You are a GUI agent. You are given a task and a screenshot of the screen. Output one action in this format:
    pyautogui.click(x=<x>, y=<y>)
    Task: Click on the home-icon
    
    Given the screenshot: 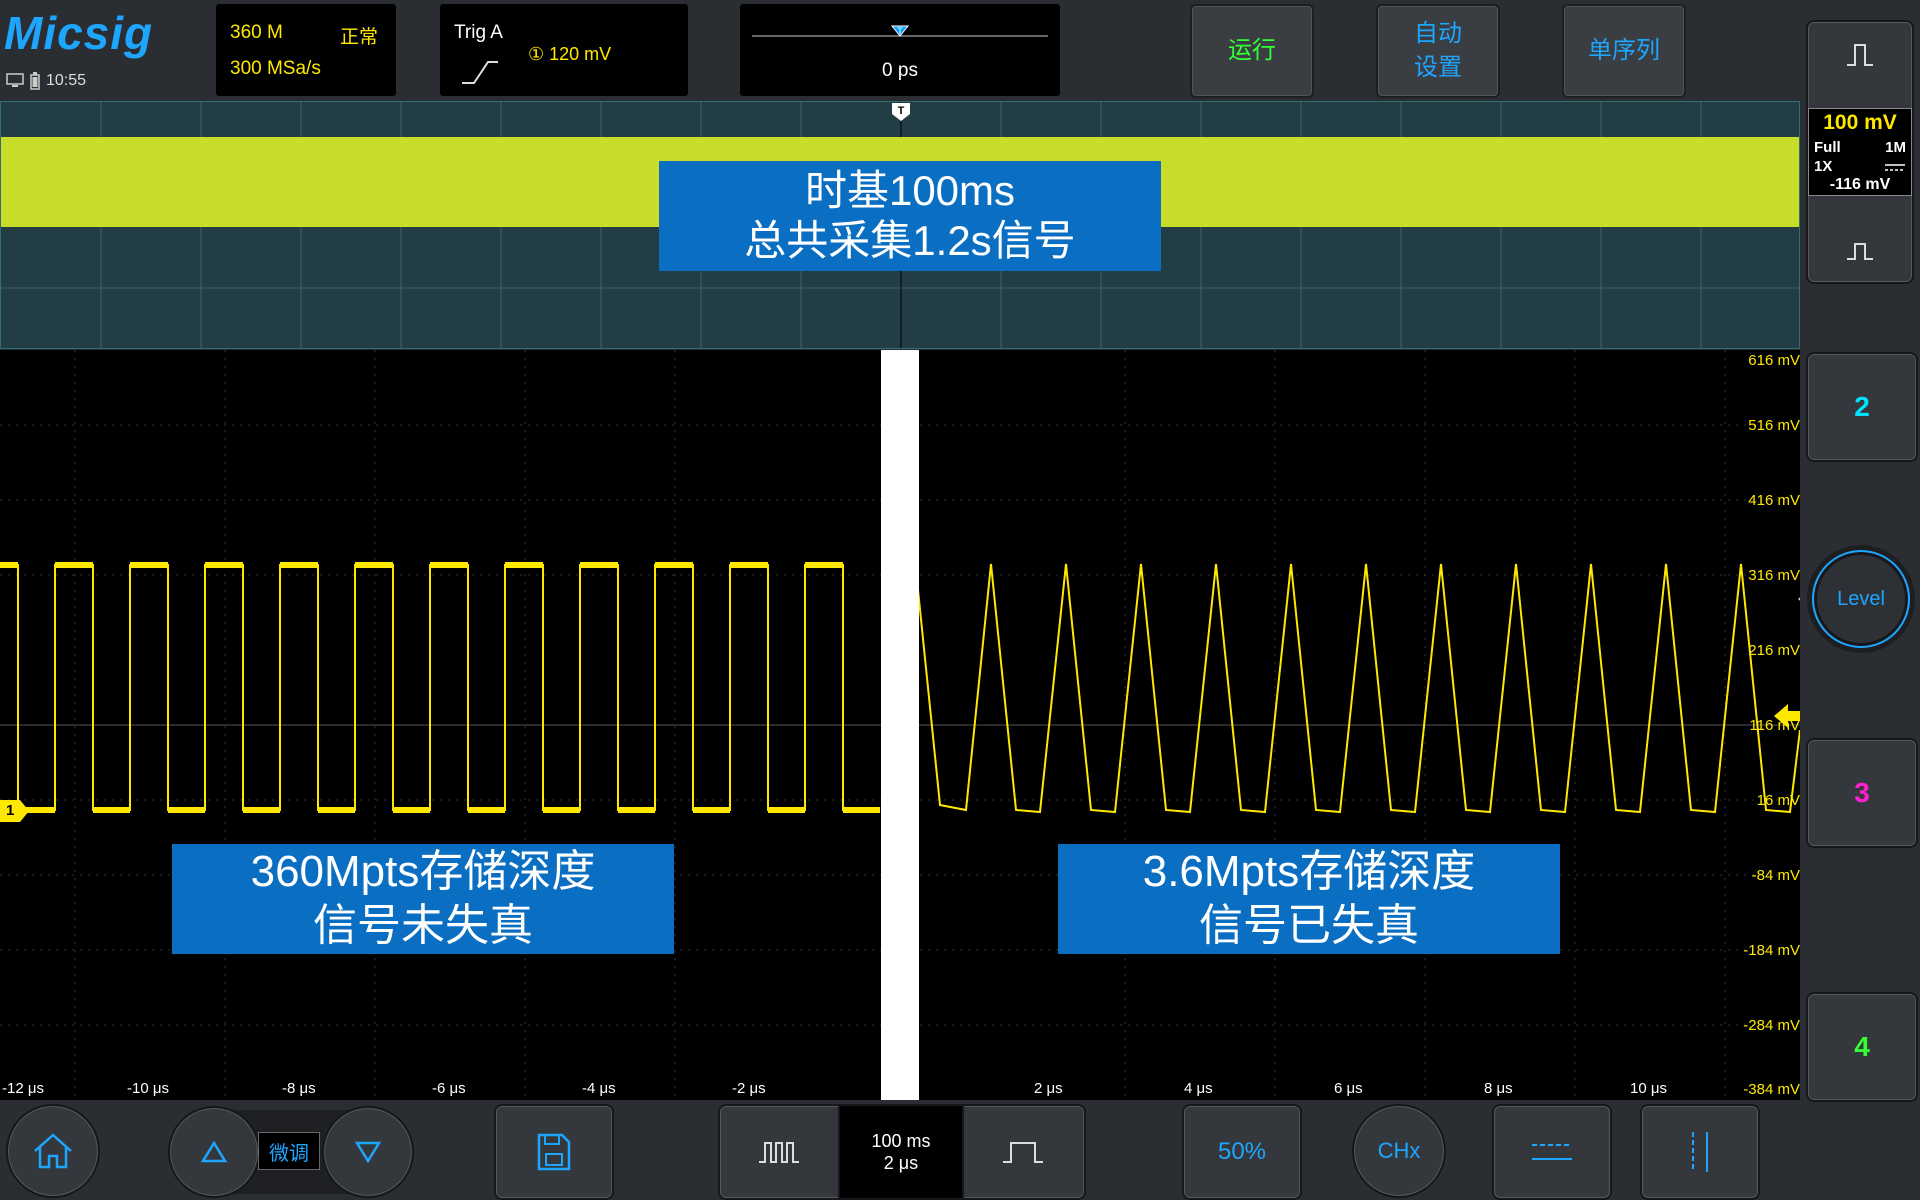 What is the action you would take?
    pyautogui.click(x=53, y=1151)
    